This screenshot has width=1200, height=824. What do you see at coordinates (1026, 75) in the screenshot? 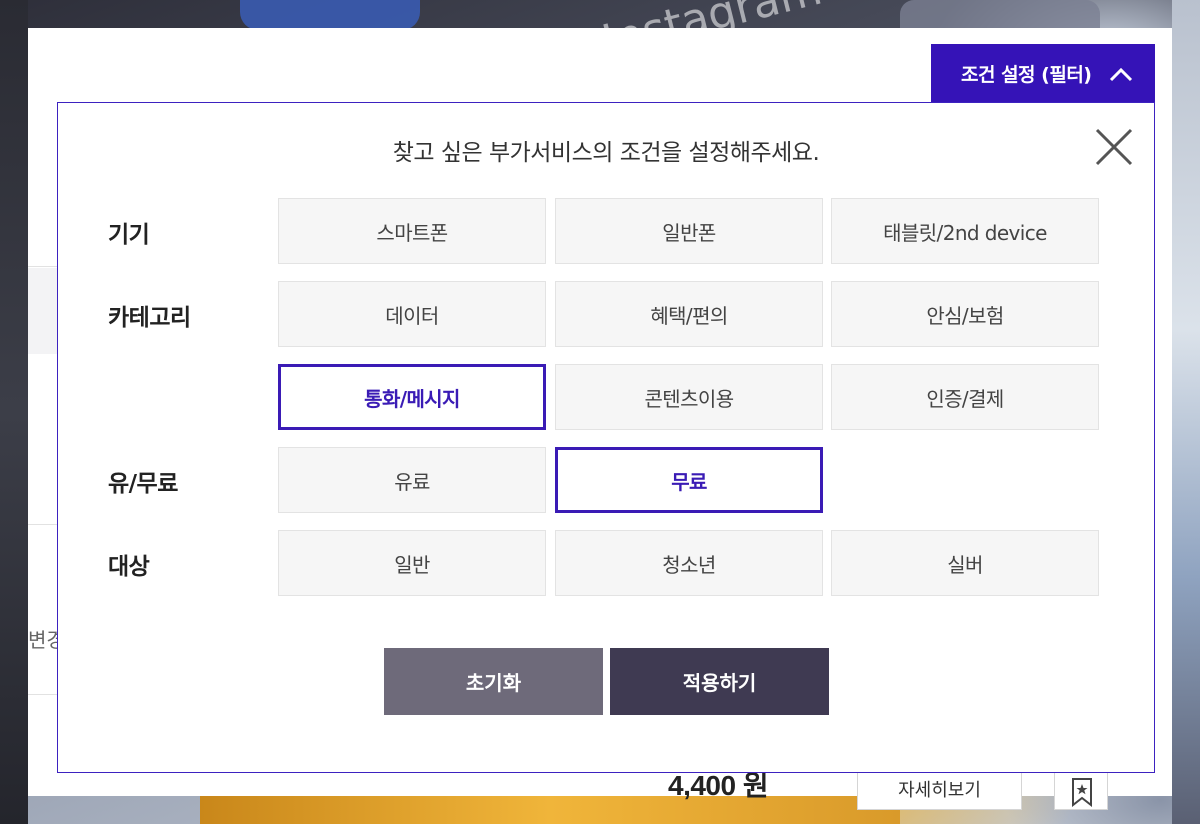
I see `filter-toggle-label: 조건 설정 (필터)` at bounding box center [1026, 75].